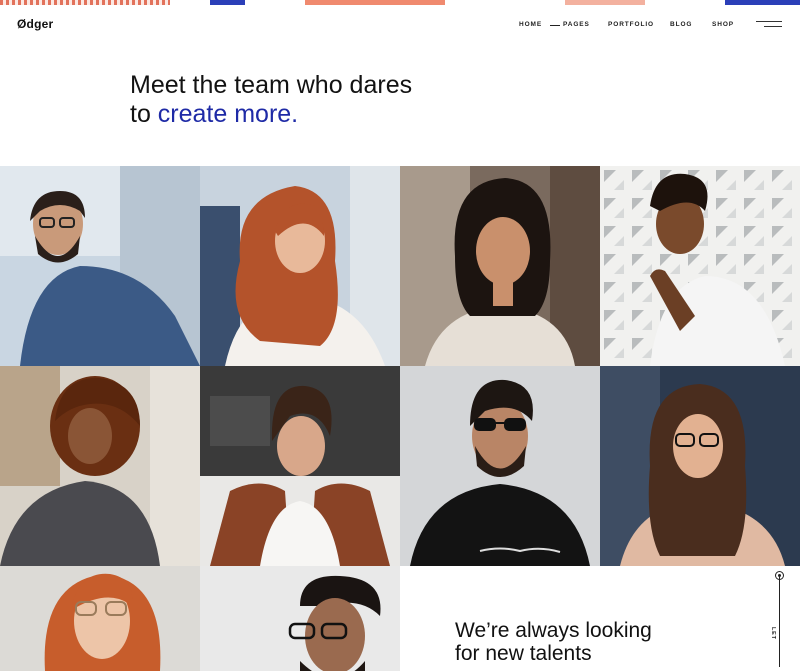 Image resolution: width=800 pixels, height=671 pixels. I want to click on active-indicator, so click(555, 25).